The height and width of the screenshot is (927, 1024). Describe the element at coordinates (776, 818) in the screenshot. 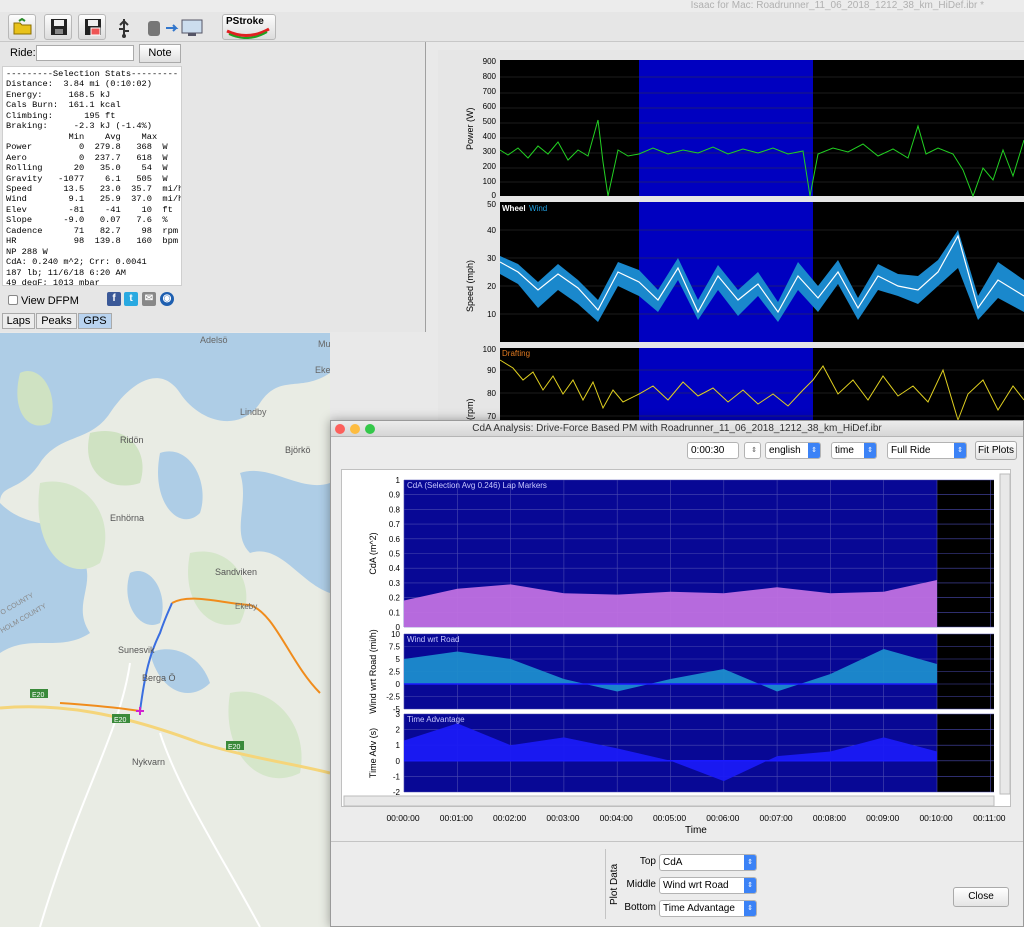

I see `x-tick-label: 00:07:00` at that location.